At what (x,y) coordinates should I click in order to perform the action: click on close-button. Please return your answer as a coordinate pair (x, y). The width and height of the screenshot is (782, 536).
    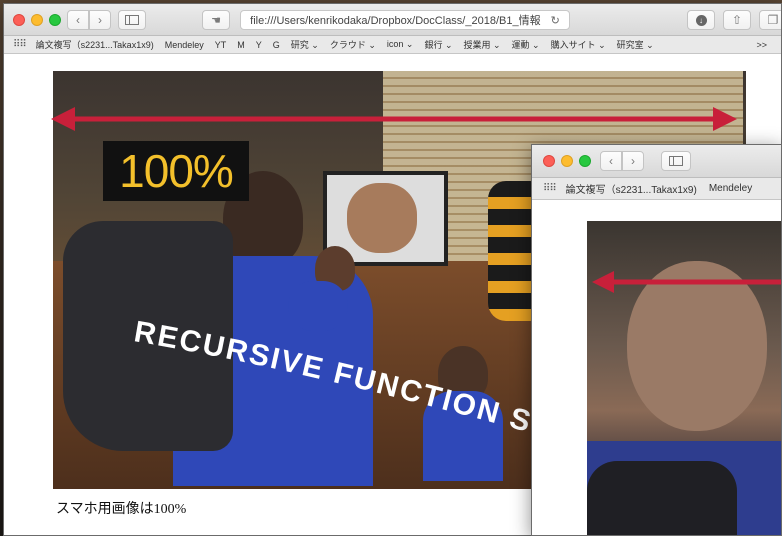
    Looking at the image, I should click on (19, 20).